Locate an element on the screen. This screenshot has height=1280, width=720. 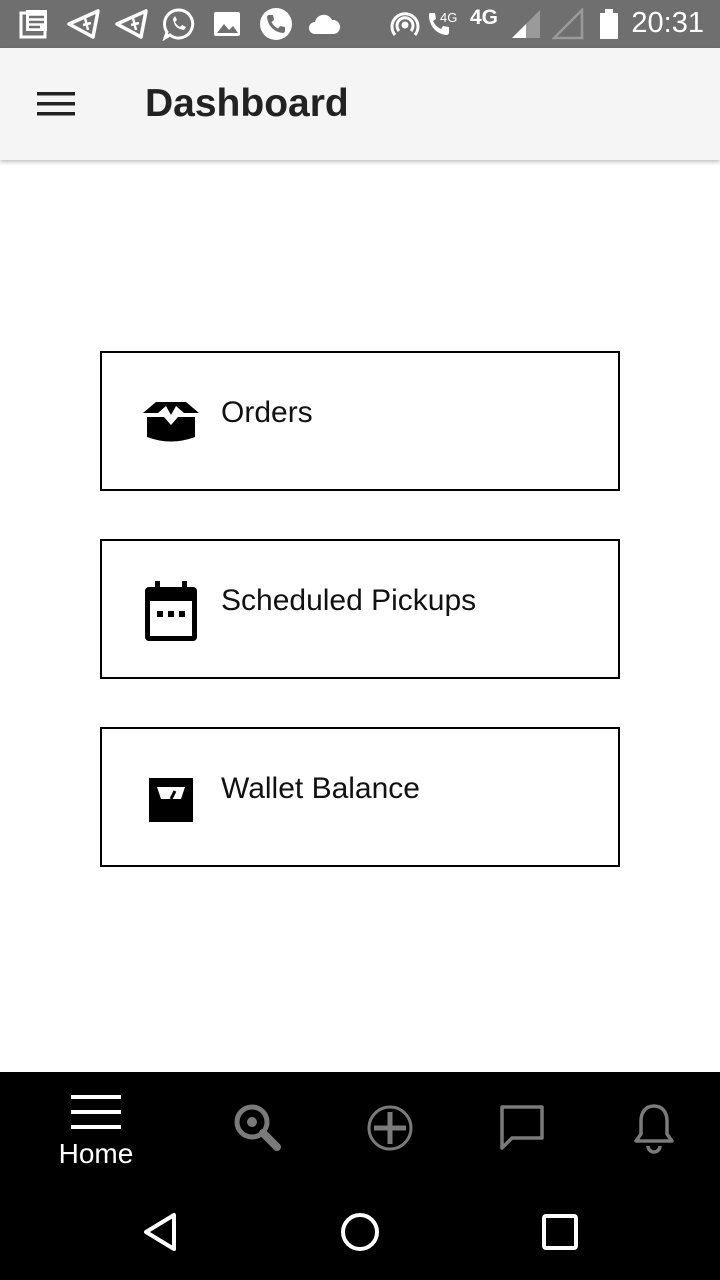
tab-home: Home is located at coordinates (96, 1124).